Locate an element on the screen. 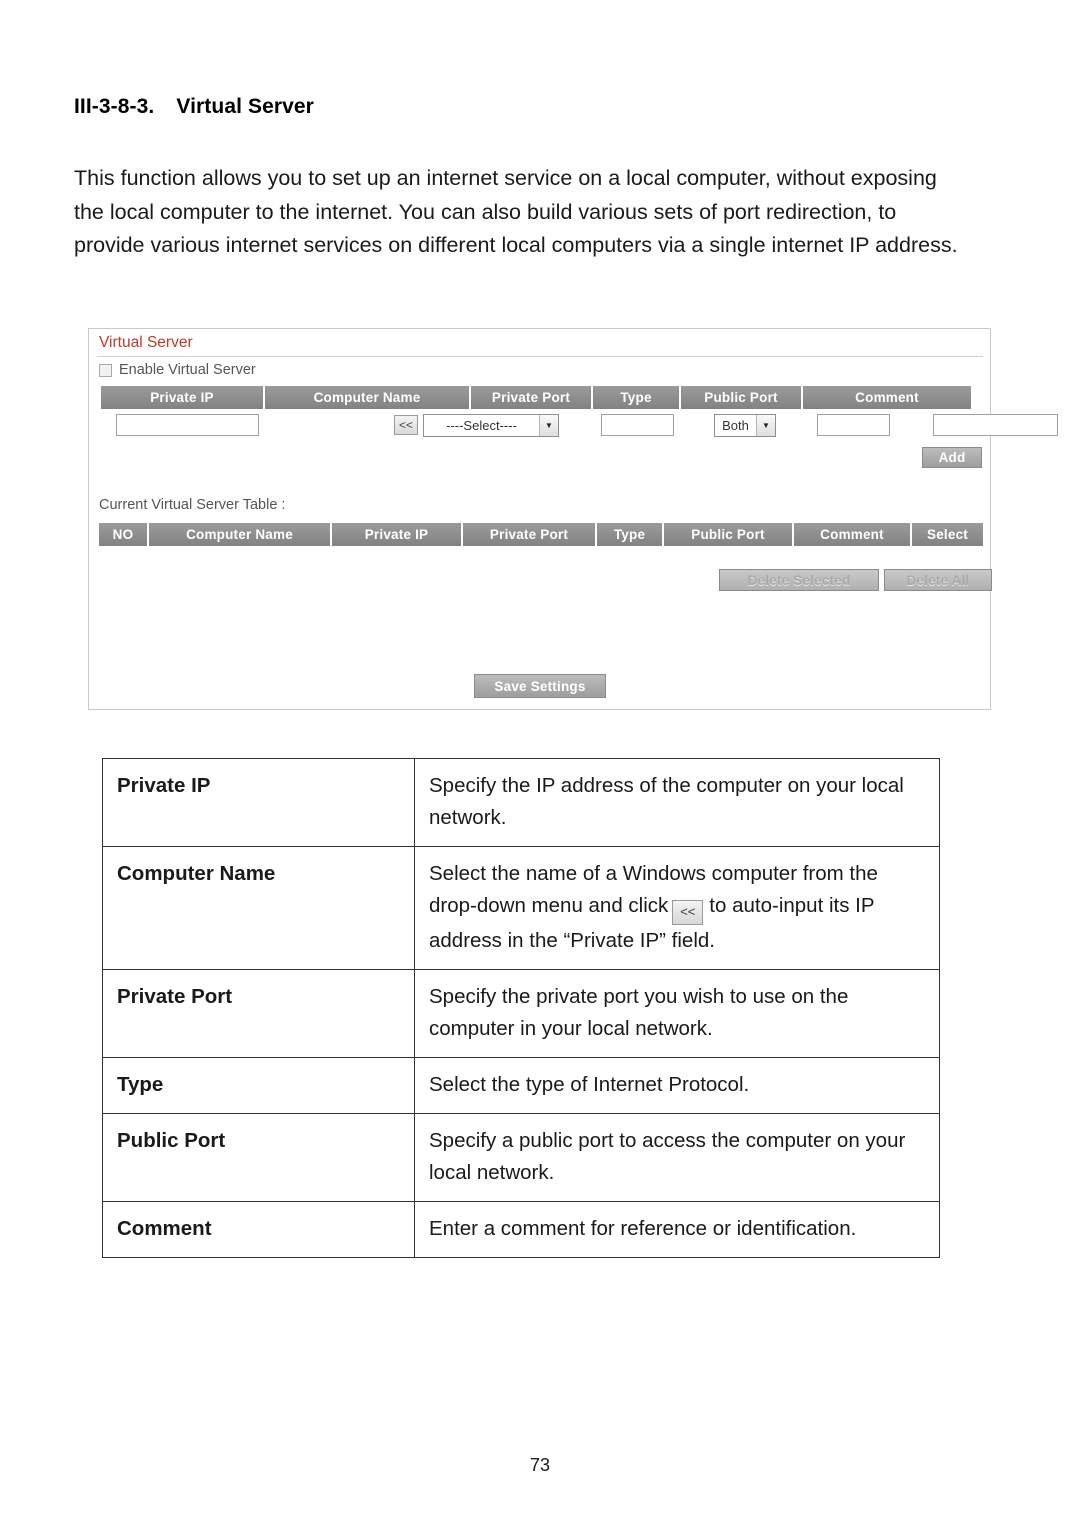 The image size is (1080, 1527). entry-header-private-ip: Private IP is located at coordinates (183, 397).